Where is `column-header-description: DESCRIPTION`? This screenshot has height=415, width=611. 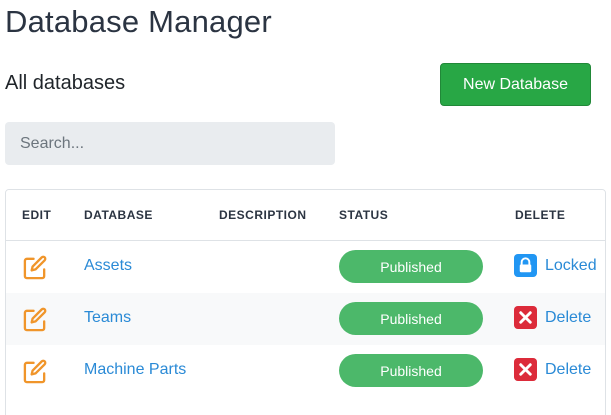 column-header-description: DESCRIPTION is located at coordinates (263, 215).